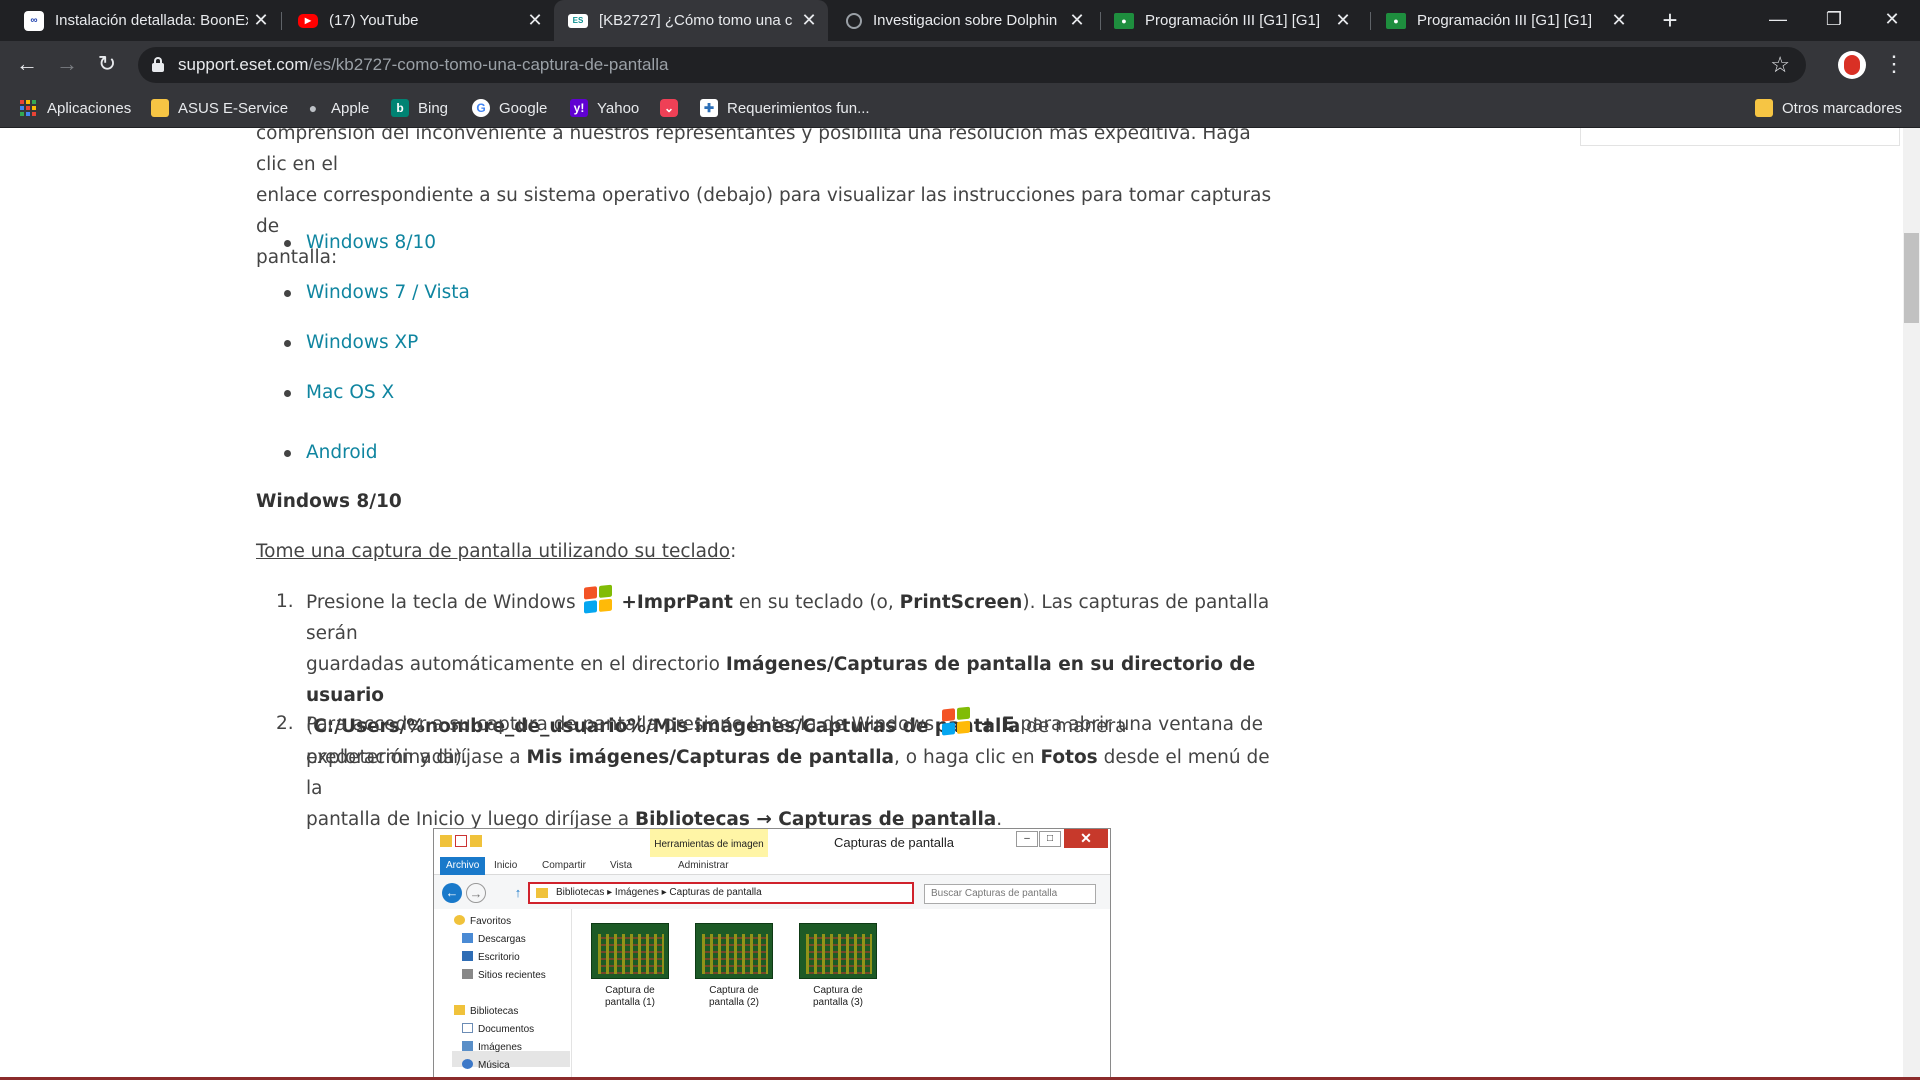  What do you see at coordinates (362, 342) in the screenshot?
I see `link-windows-xp: Windows XP` at bounding box center [362, 342].